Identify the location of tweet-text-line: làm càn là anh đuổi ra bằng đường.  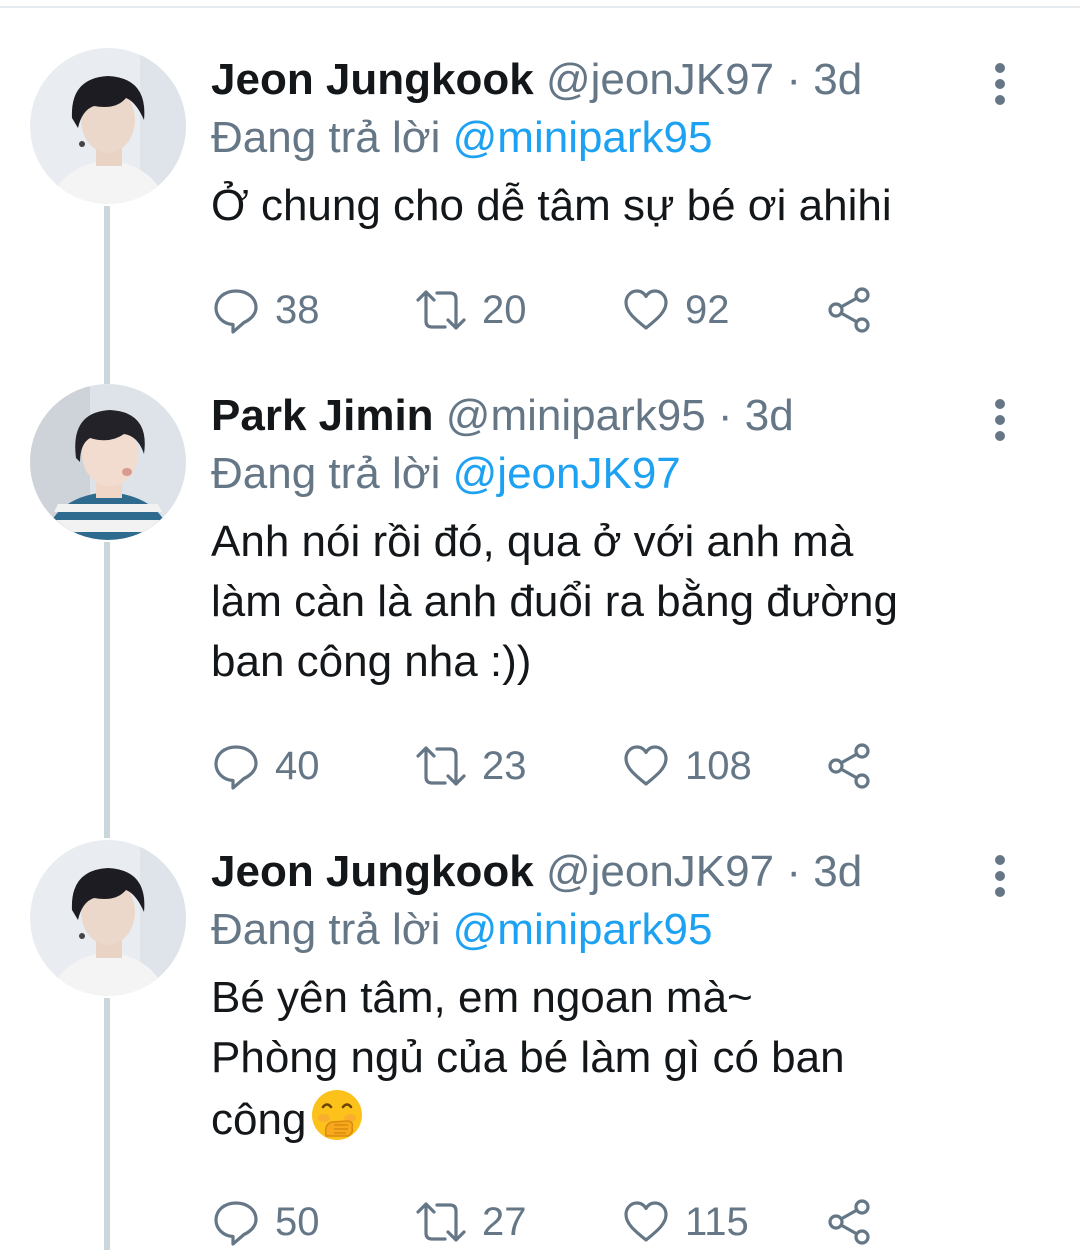
(554, 601).